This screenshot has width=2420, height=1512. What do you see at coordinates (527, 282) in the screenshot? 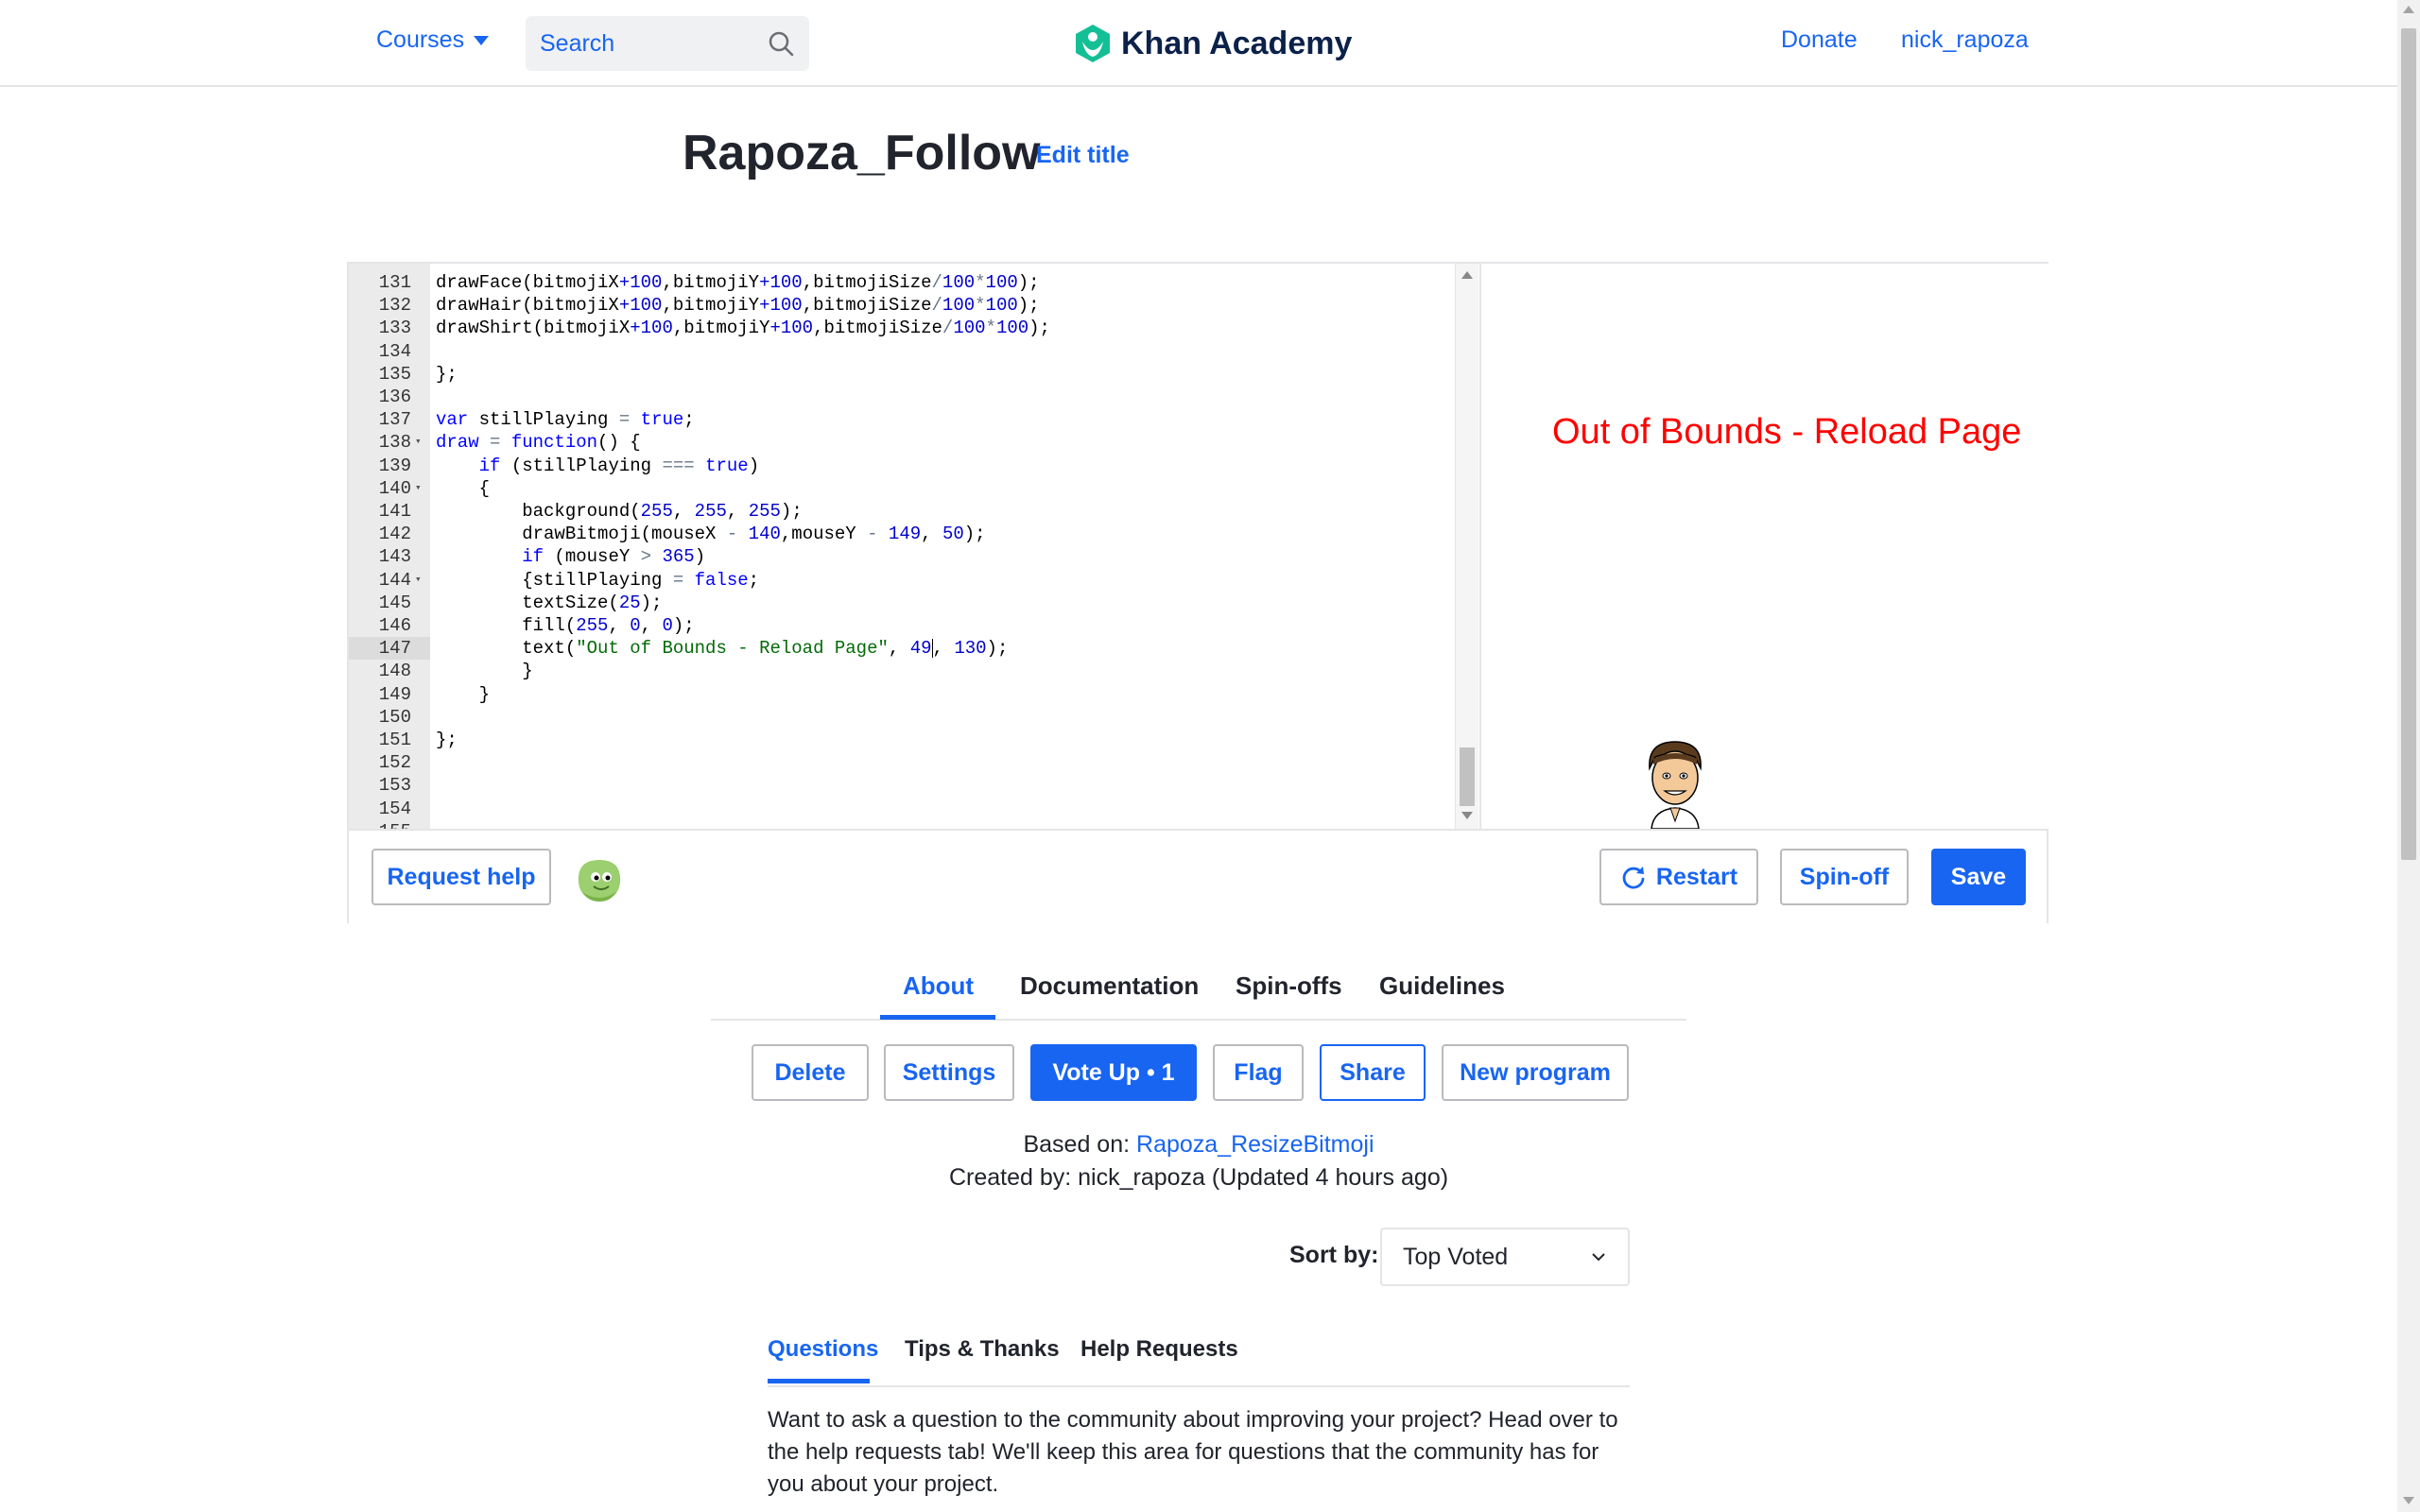
I see `code-token: drawFace(bitmojiX` at bounding box center [527, 282].